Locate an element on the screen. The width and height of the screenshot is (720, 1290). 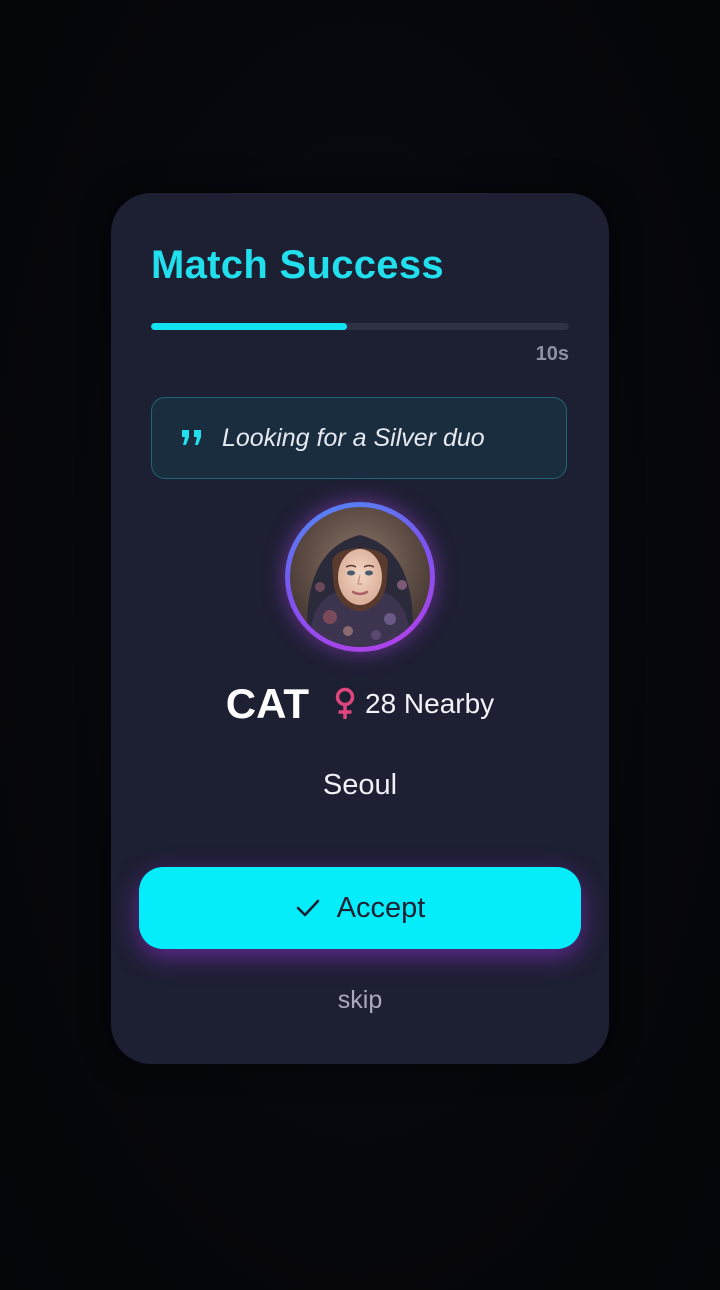
dialog-title: Match Success is located at coordinates (297, 265).